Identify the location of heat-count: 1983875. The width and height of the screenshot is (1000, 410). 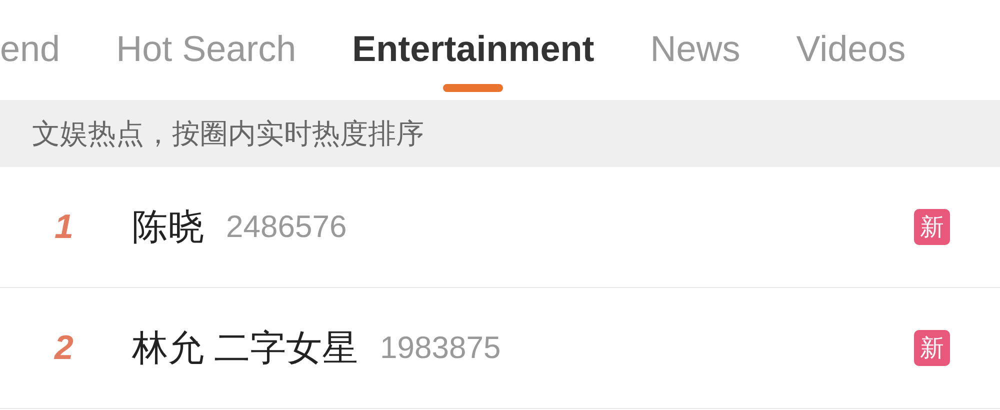
(440, 348).